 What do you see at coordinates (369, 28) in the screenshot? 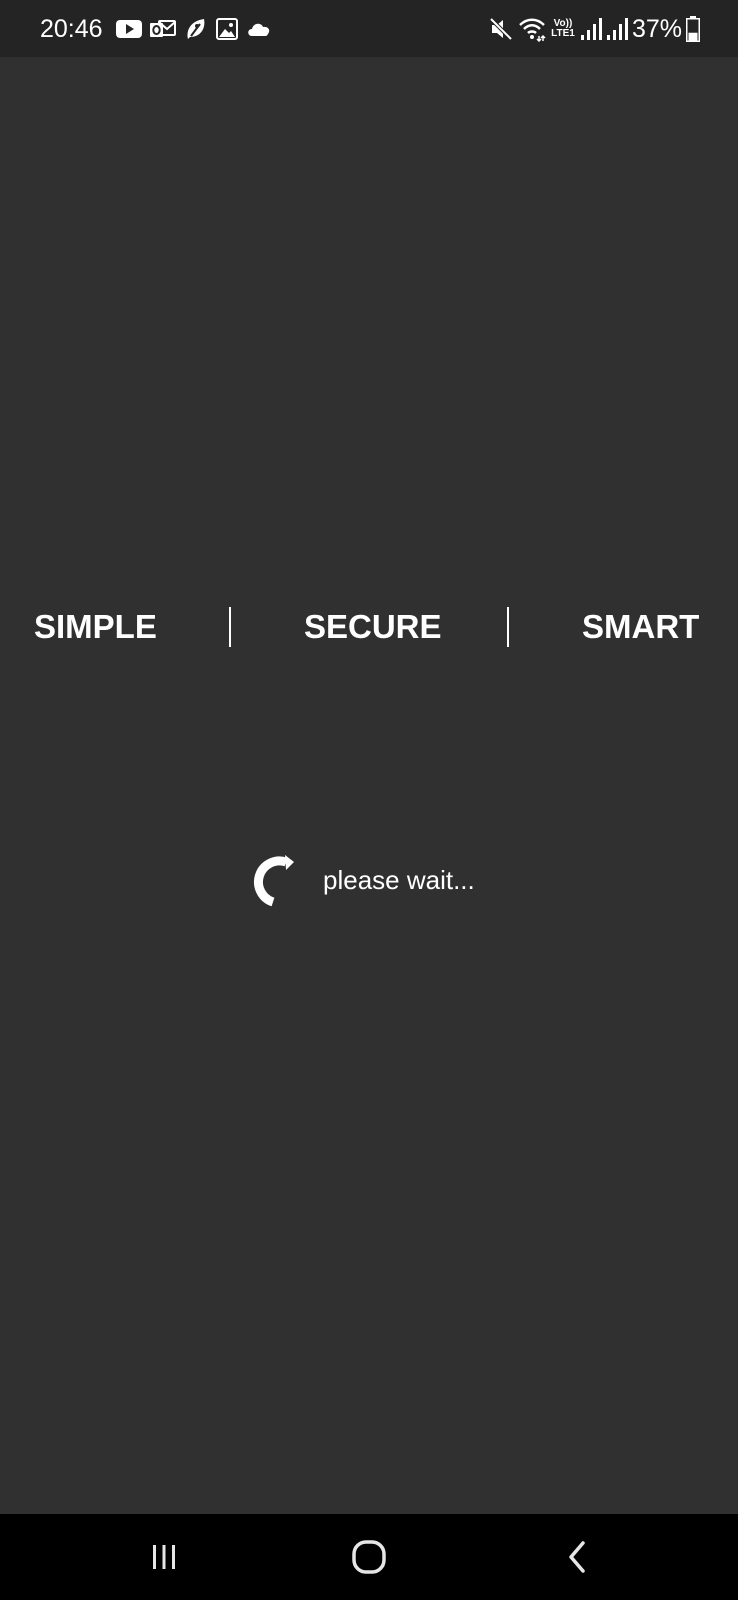
I see `status-bar: 20:46 Vo)) LTE1 37%` at bounding box center [369, 28].